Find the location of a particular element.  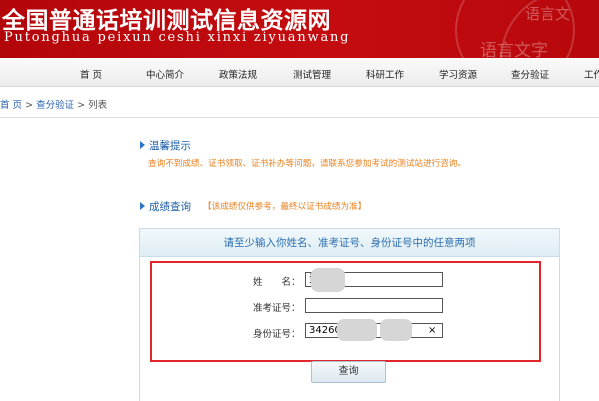

query-heading: 成绩查询 is located at coordinates (165, 206).